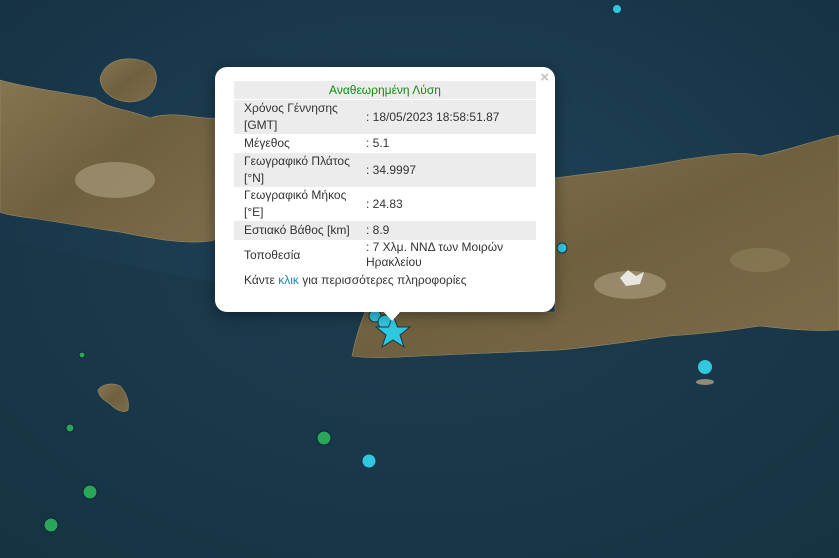 Image resolution: width=839 pixels, height=558 pixels. Describe the element at coordinates (433, 116) in the screenshot. I see `info-value: : 18/05/2023 18:58:51.87` at that location.